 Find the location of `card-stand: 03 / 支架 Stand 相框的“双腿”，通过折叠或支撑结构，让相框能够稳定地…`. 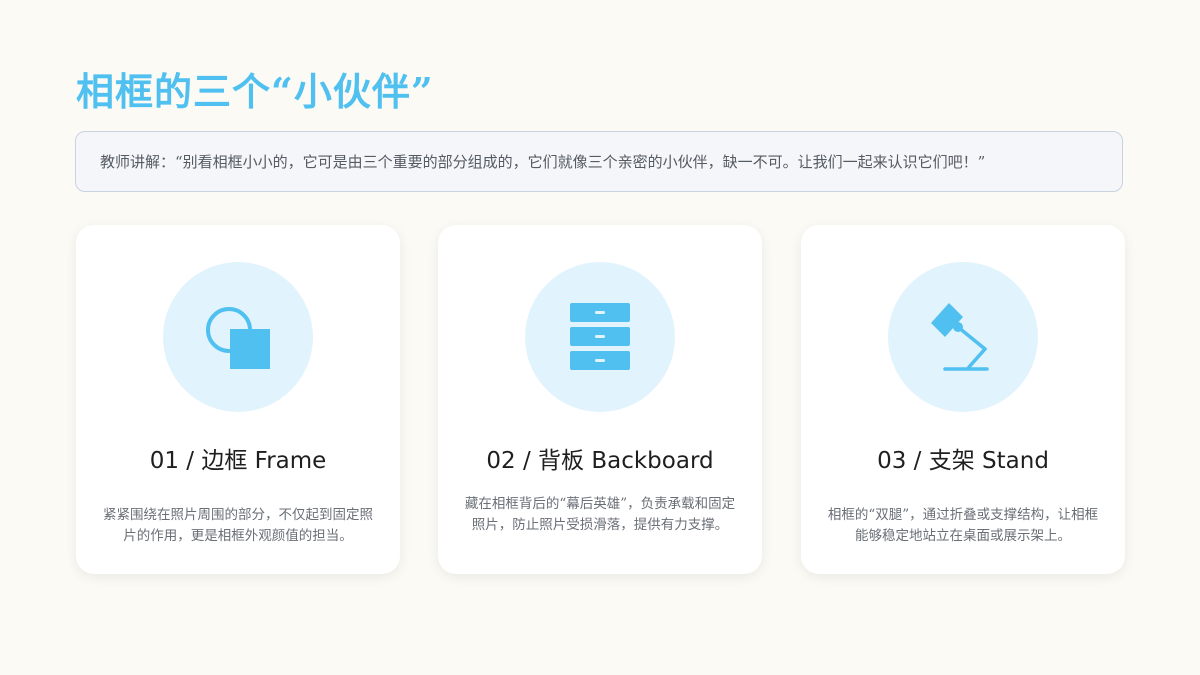

card-stand: 03 / 支架 Stand 相框的“双腿”，通过折叠或支撑结构，让相框能够稳定地… is located at coordinates (963, 399).